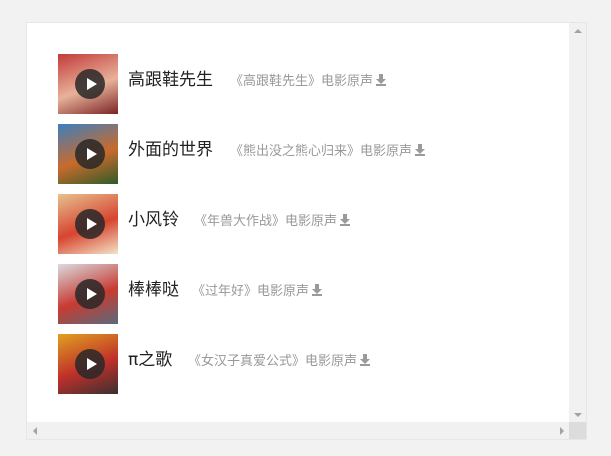  What do you see at coordinates (578, 415) in the screenshot?
I see `scroll-down-icon` at bounding box center [578, 415].